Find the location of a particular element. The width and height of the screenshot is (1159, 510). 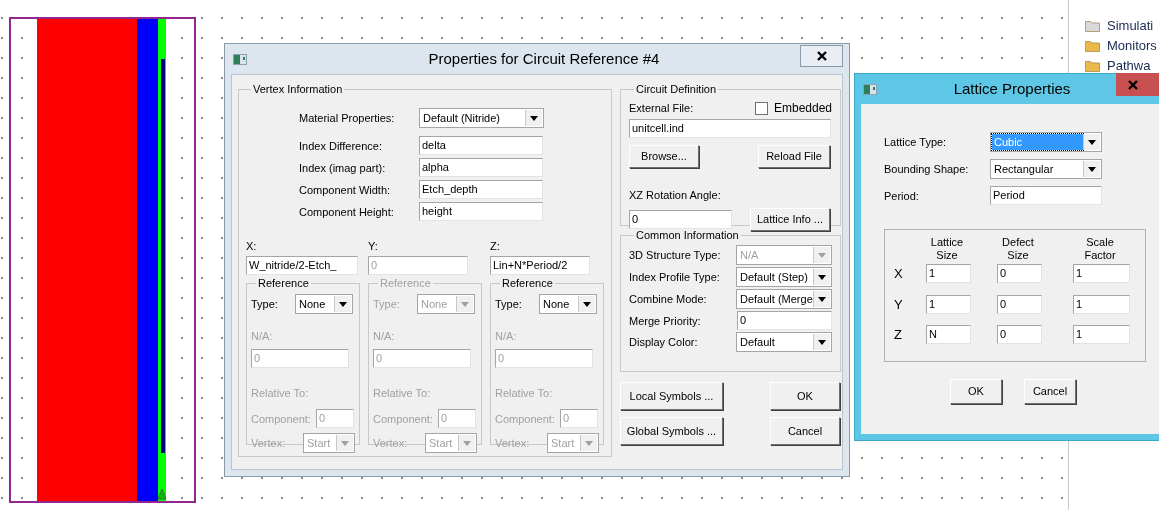

field-label: Component Height: is located at coordinates (347, 211).